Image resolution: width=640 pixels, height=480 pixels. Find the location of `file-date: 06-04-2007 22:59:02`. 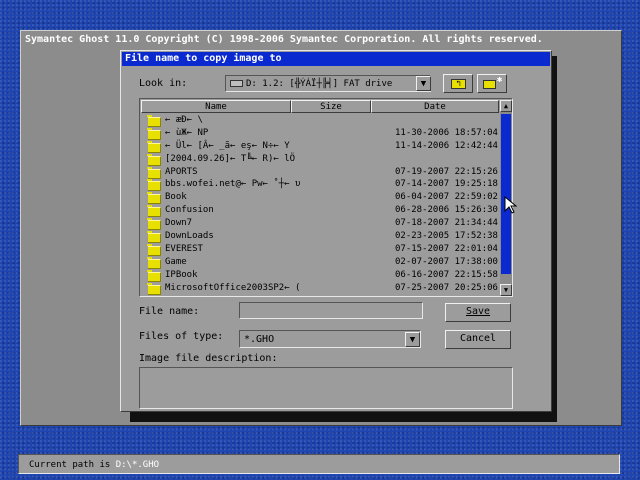

file-date: 06-04-2007 22:59:02 is located at coordinates (446, 197).